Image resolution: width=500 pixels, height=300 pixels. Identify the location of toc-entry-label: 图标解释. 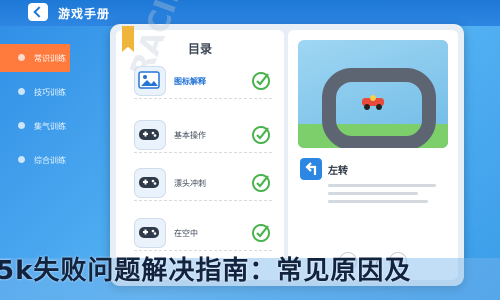
(190, 81).